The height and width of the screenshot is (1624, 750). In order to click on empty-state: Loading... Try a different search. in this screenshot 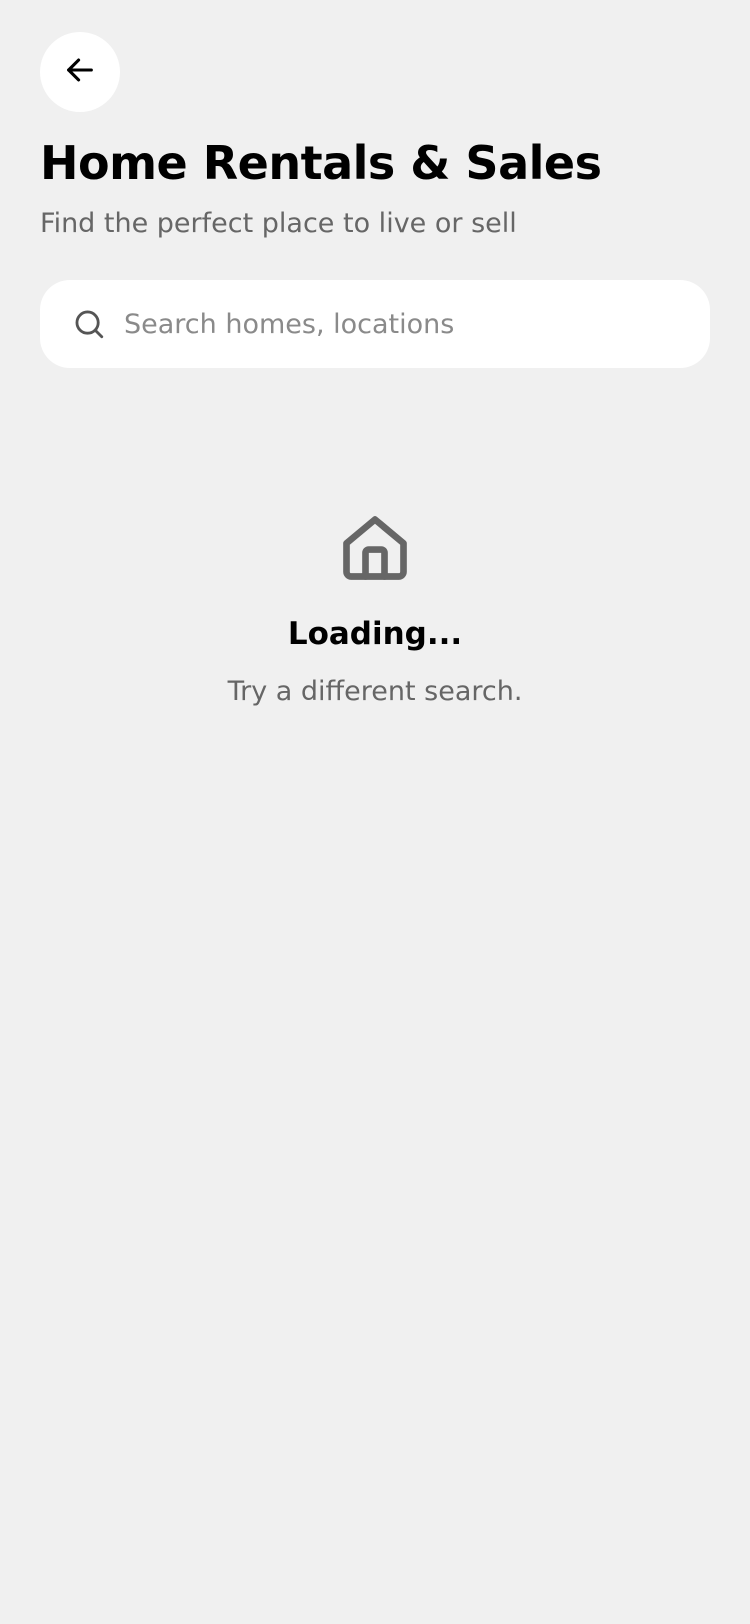, I will do `click(375, 608)`.